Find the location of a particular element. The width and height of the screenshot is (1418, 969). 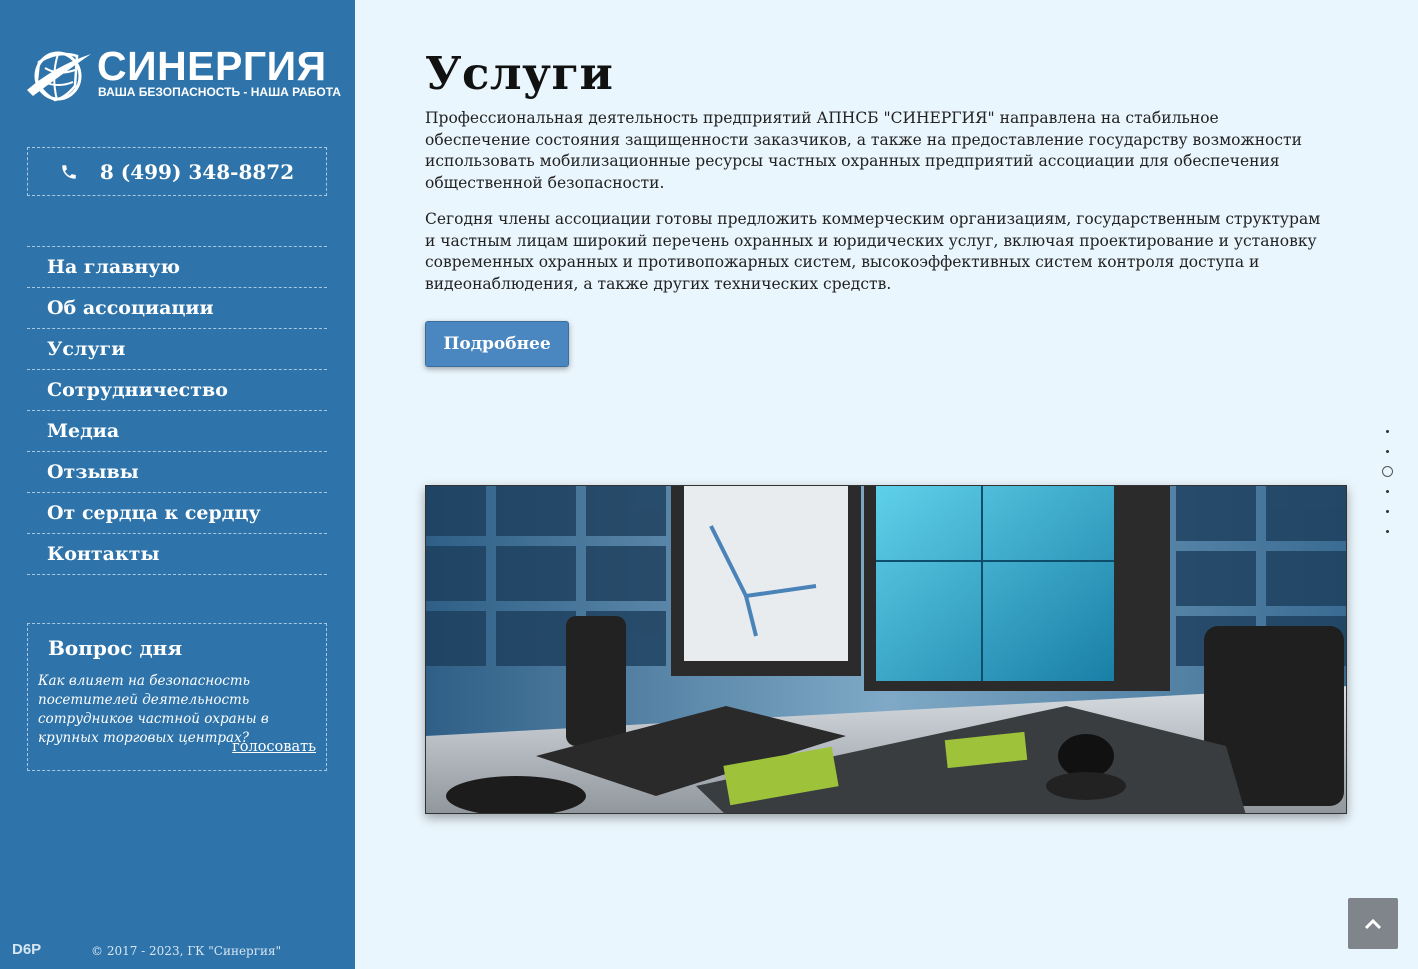

logo-title: СИНЕРГИЯ is located at coordinates (212, 66).